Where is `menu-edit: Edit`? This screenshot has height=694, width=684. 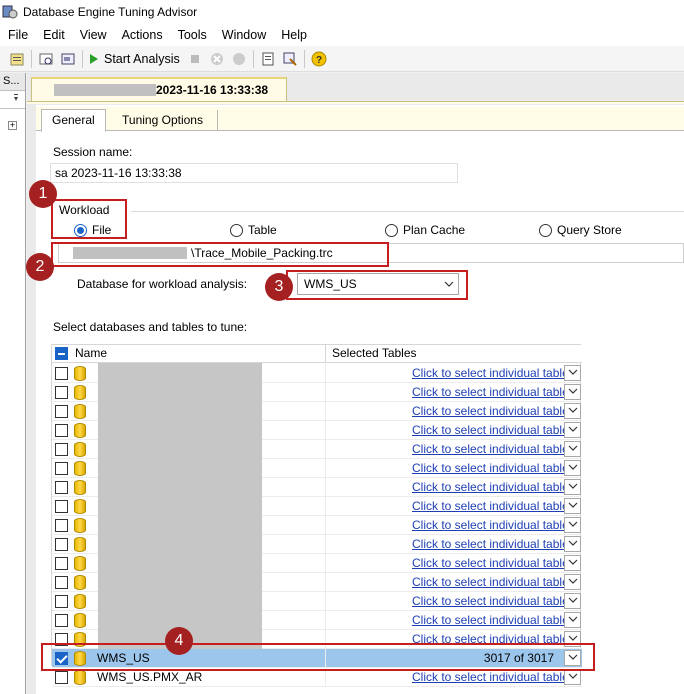
menu-edit: Edit is located at coordinates (53, 35).